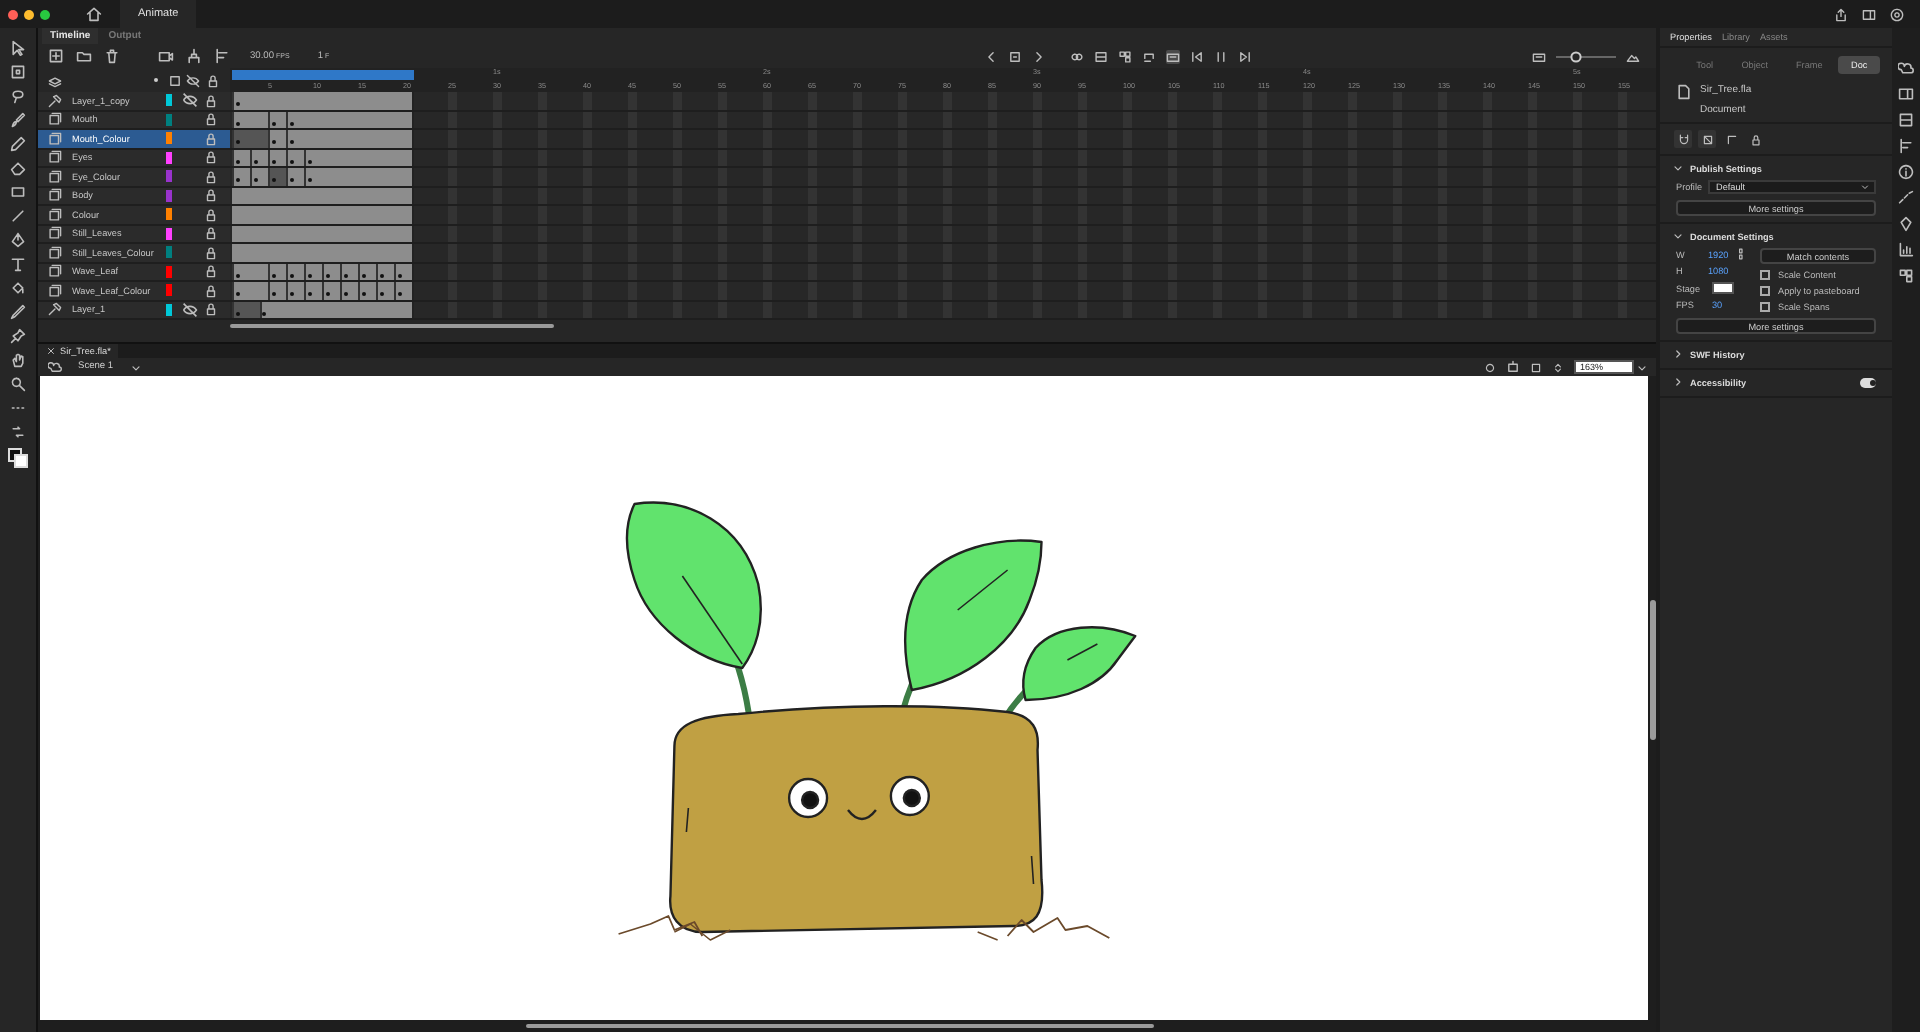 This screenshot has height=1032, width=1920. Describe the element at coordinates (175, 80) in the screenshot. I see `outline-icon` at that location.